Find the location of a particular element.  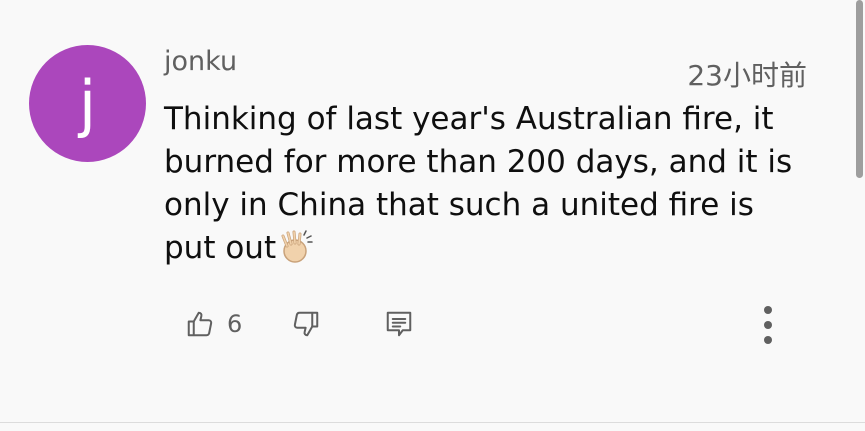

reply-button is located at coordinates (399, 324).